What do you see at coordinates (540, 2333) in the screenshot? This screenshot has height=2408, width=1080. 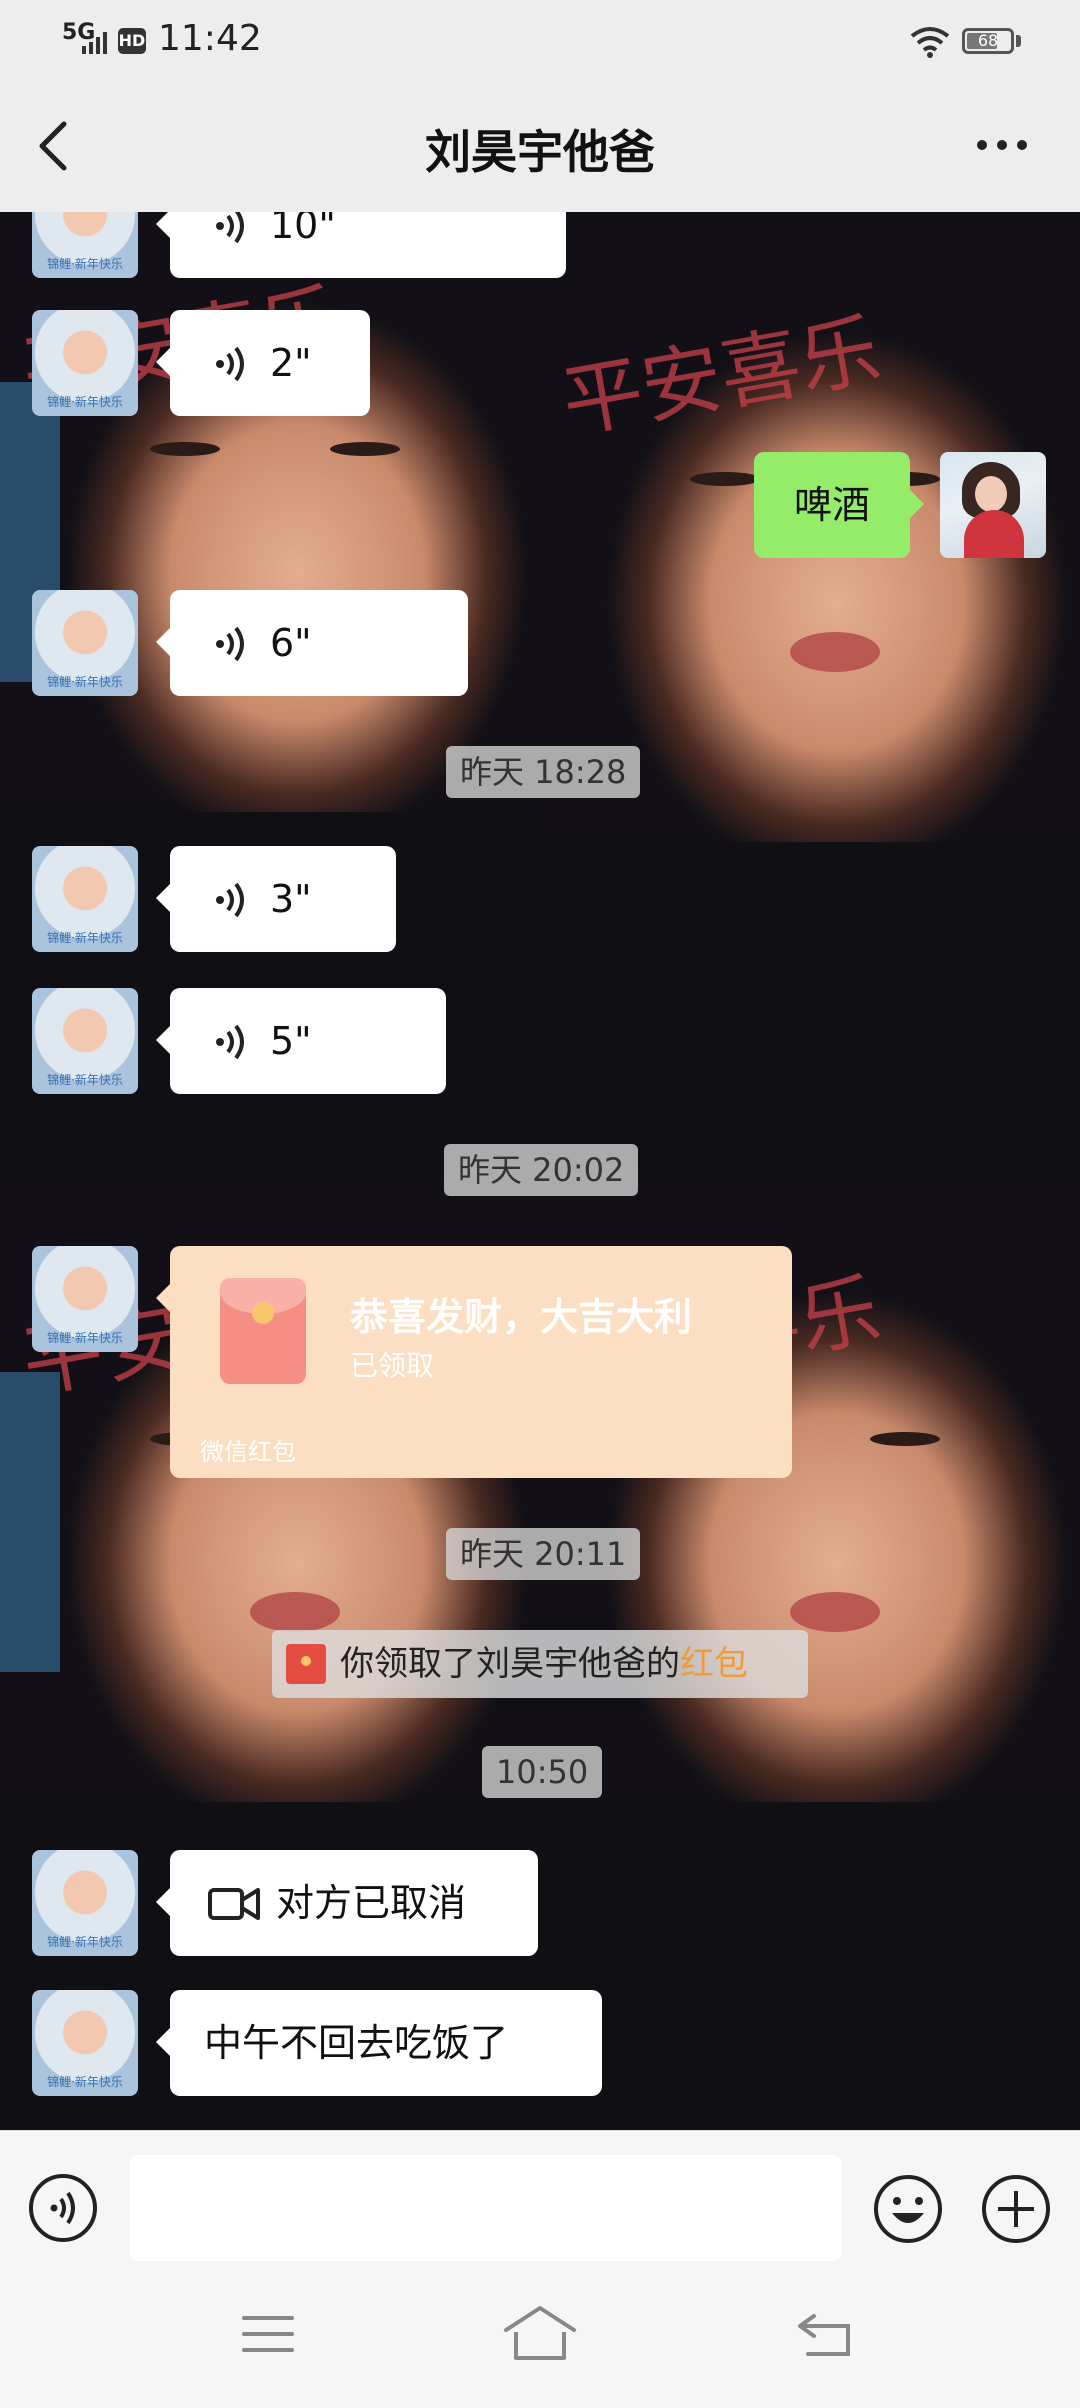 I see `home-icon` at bounding box center [540, 2333].